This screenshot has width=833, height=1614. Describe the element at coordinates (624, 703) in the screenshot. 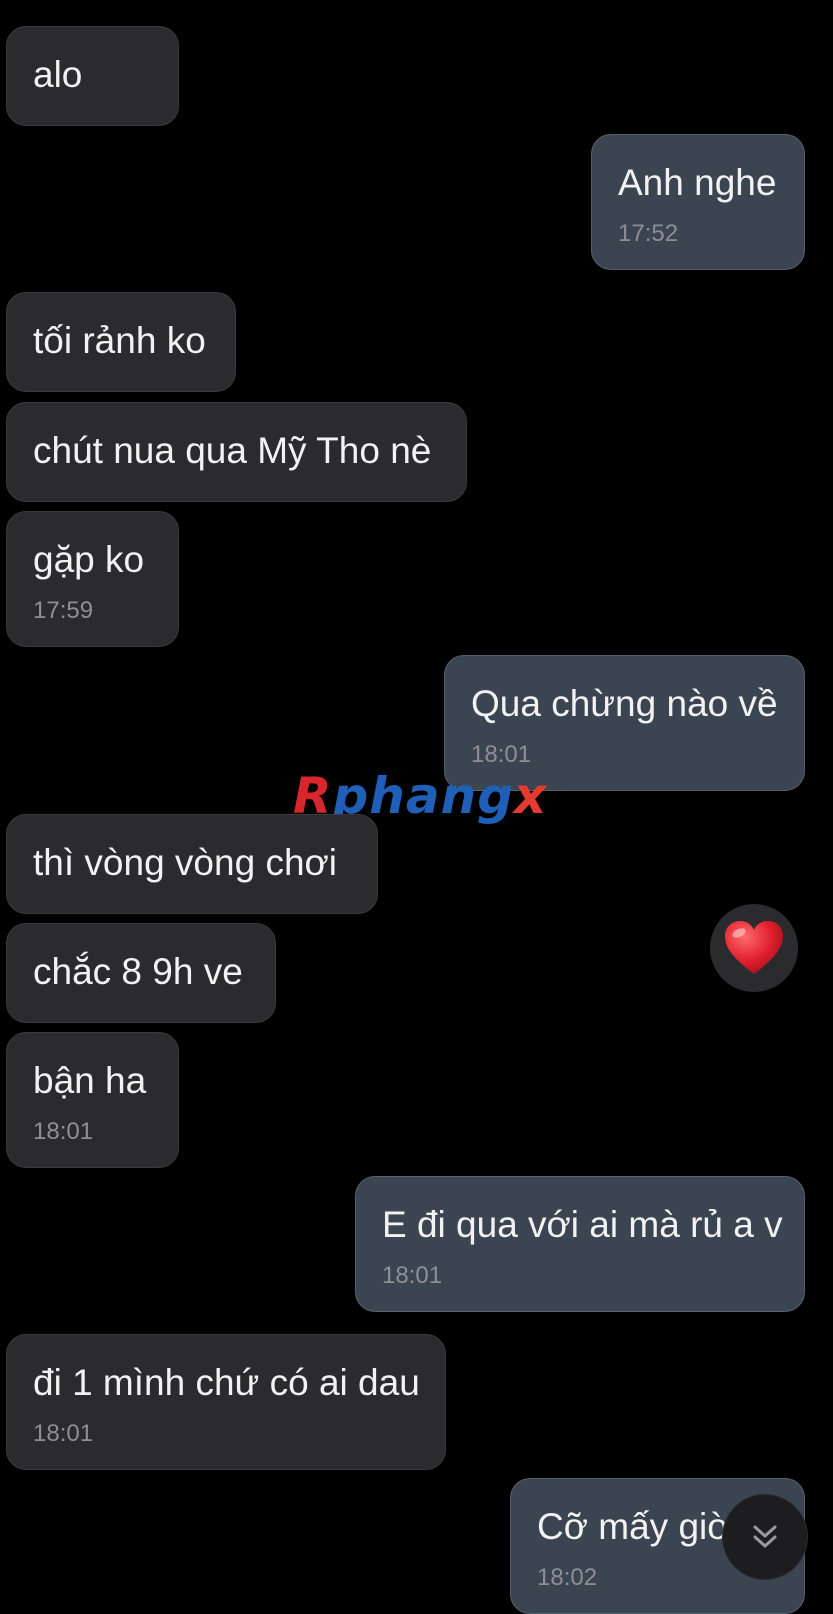

I see `message-text: Qua chừng nào về` at that location.